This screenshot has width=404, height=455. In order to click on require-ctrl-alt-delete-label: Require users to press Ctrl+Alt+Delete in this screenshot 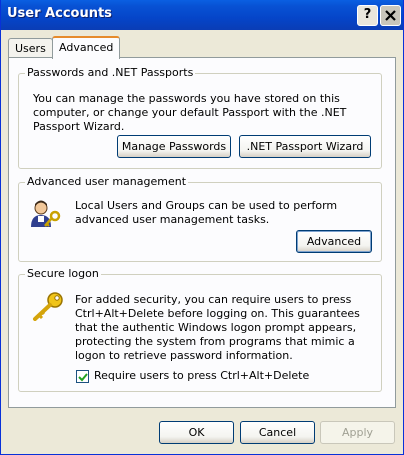, I will do `click(201, 376)`.